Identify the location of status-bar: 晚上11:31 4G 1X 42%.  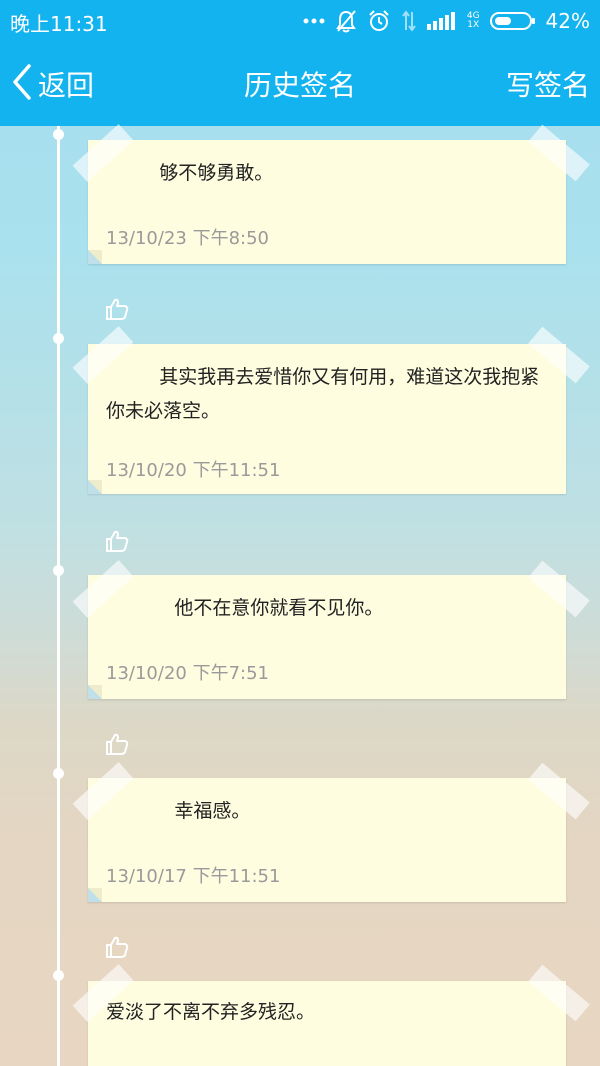
(300, 21).